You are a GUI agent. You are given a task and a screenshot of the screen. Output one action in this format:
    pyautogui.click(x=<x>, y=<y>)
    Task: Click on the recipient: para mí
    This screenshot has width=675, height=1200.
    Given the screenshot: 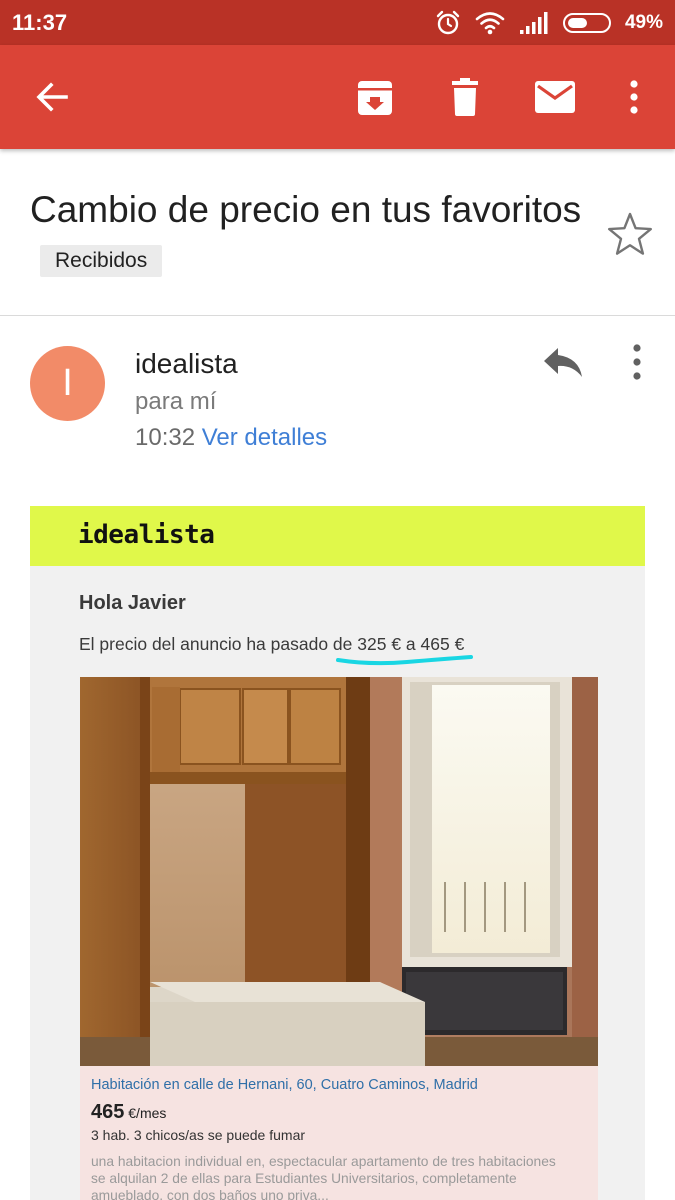 What is the action you would take?
    pyautogui.click(x=176, y=401)
    